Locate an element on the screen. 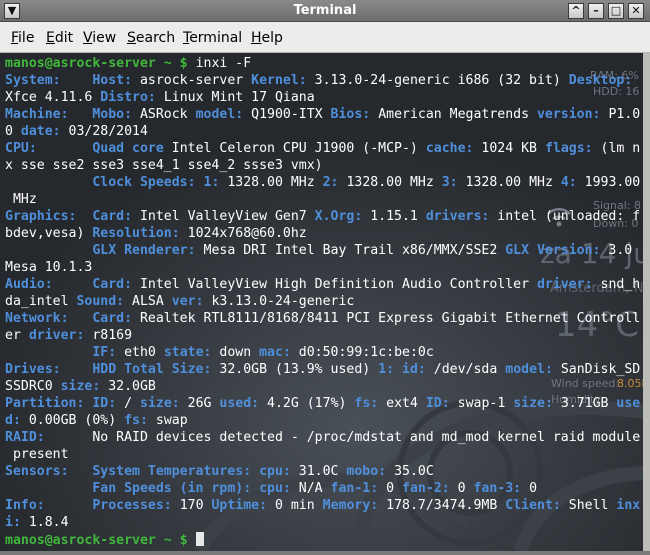 This screenshot has width=650, height=555. terminal-label: Partition: is located at coordinates (49, 403).